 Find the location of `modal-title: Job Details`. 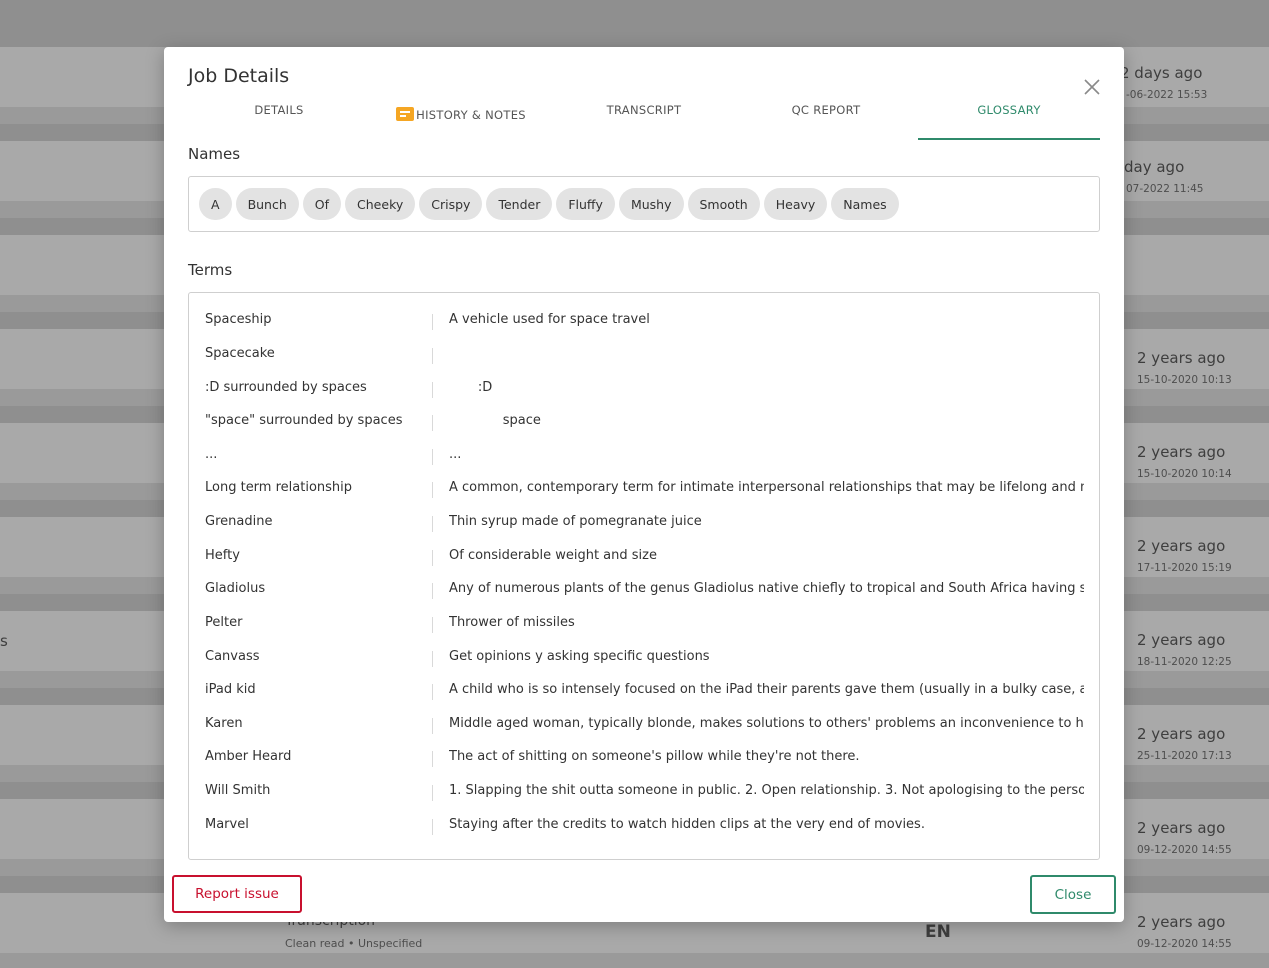

modal-title: Job Details is located at coordinates (239, 76).